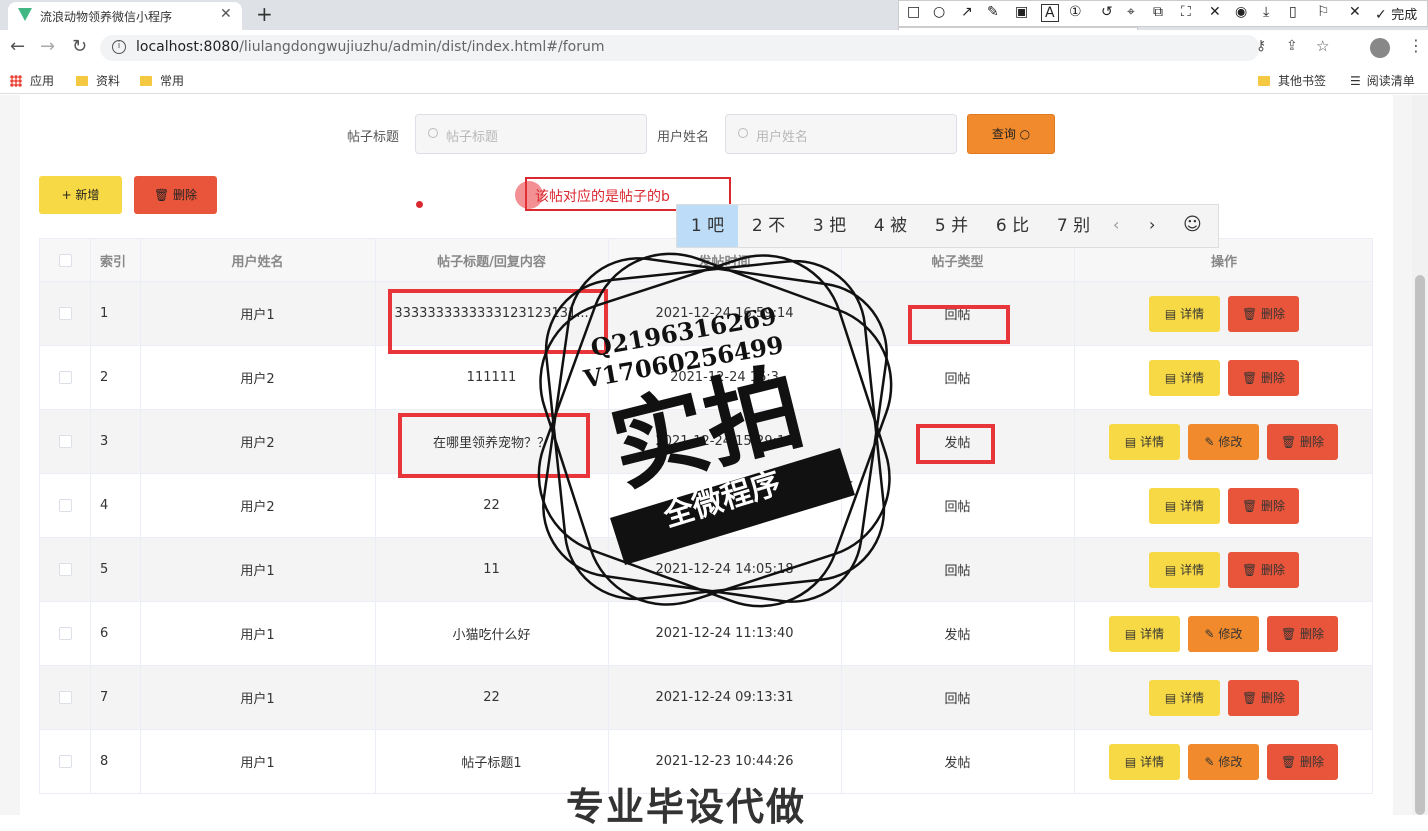  Describe the element at coordinates (1322, 46) in the screenshot. I see `star-icon: ☆` at that location.